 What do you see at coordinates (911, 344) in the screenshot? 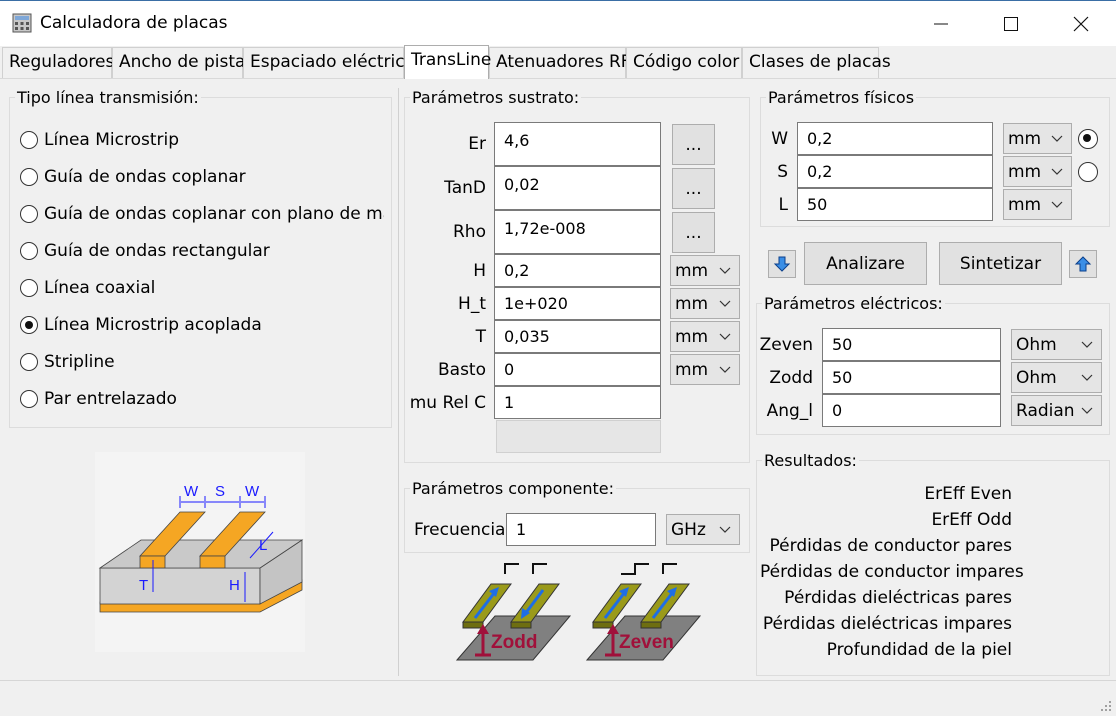
I see `zeven-input: 50` at bounding box center [911, 344].